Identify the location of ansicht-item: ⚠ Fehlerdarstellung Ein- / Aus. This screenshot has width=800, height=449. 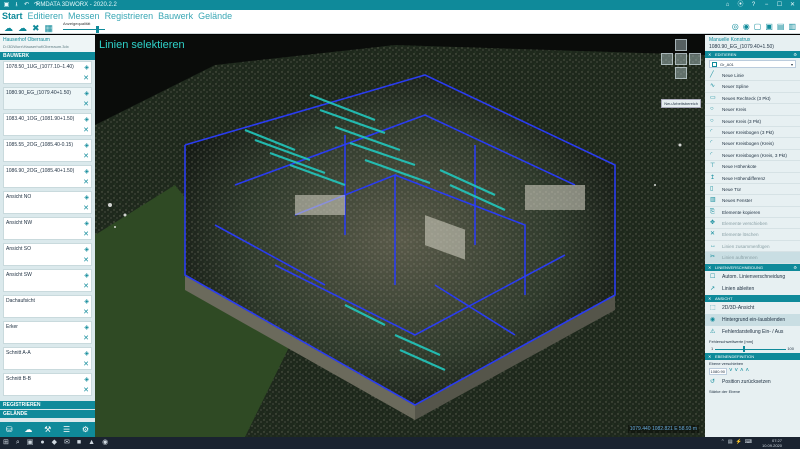
(752, 332).